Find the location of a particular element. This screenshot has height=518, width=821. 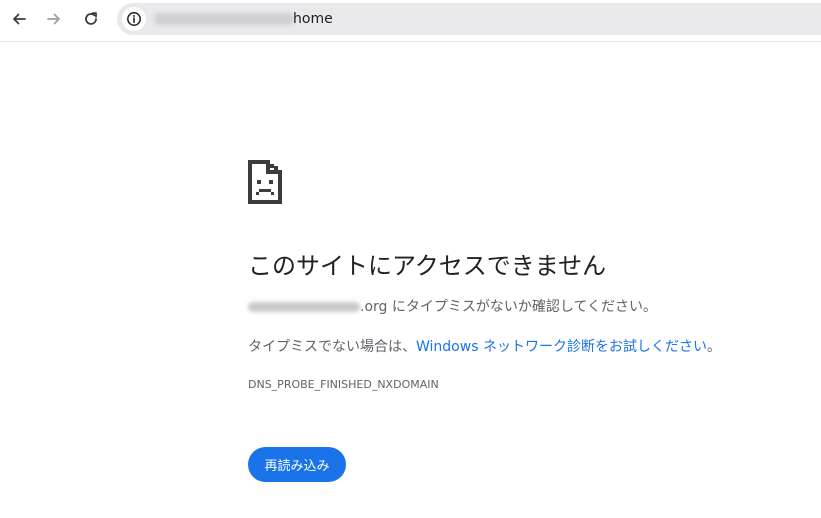

domain-suffix: .org is located at coordinates (374, 307).